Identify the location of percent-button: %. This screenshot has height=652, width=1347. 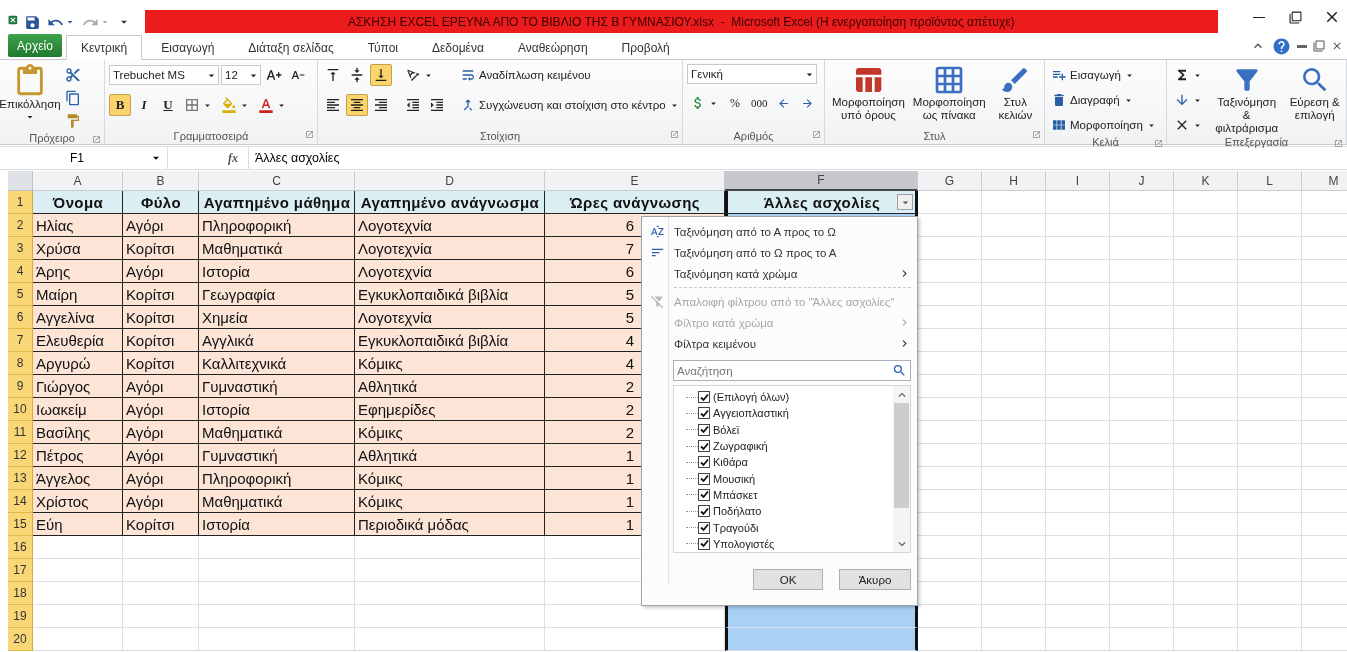
(735, 103).